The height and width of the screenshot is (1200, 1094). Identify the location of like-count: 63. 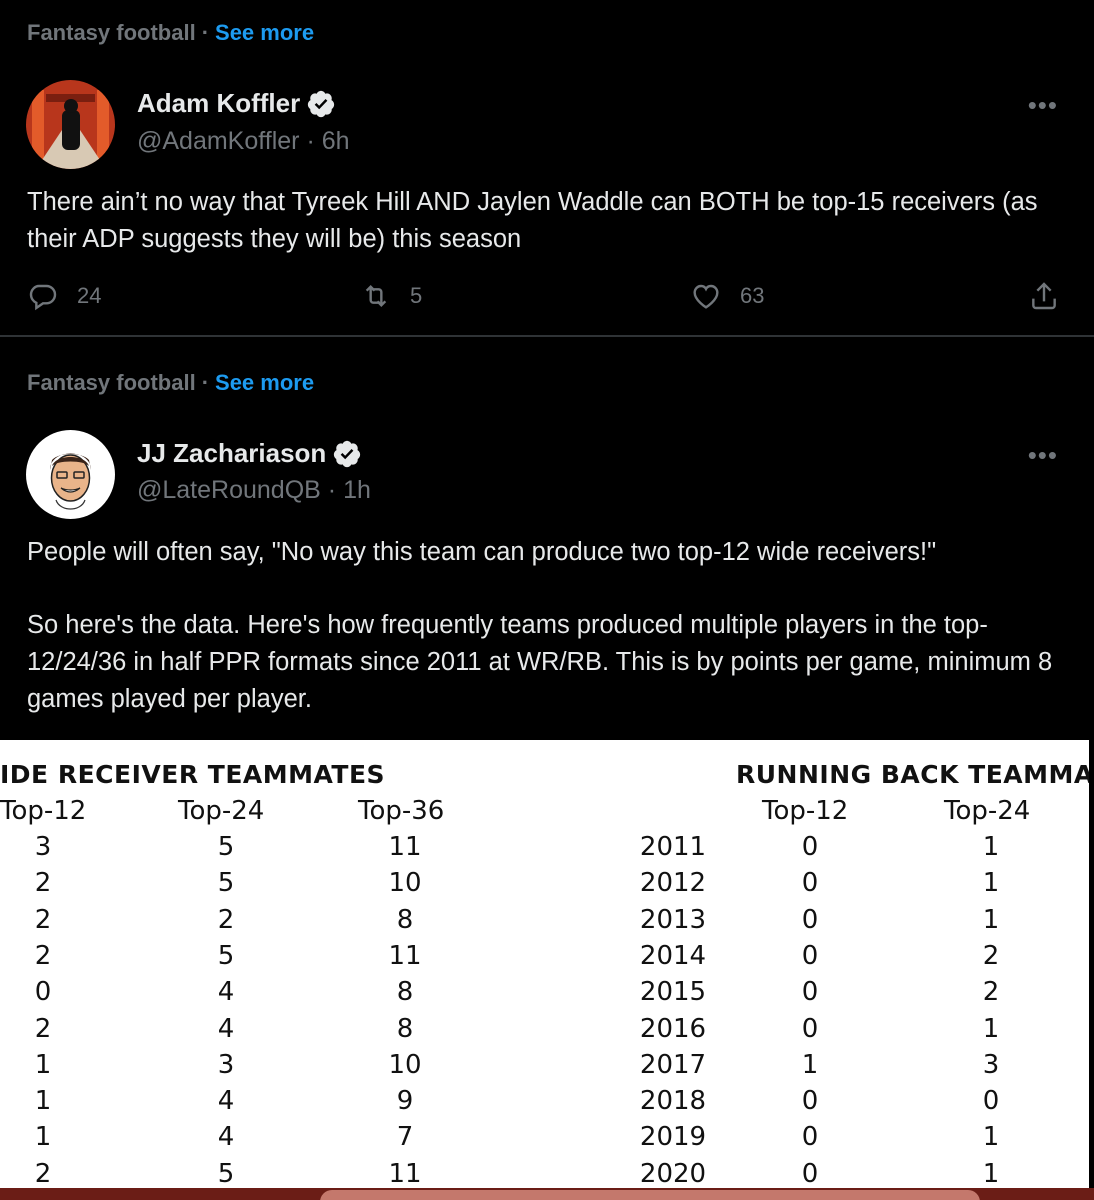
(752, 295).